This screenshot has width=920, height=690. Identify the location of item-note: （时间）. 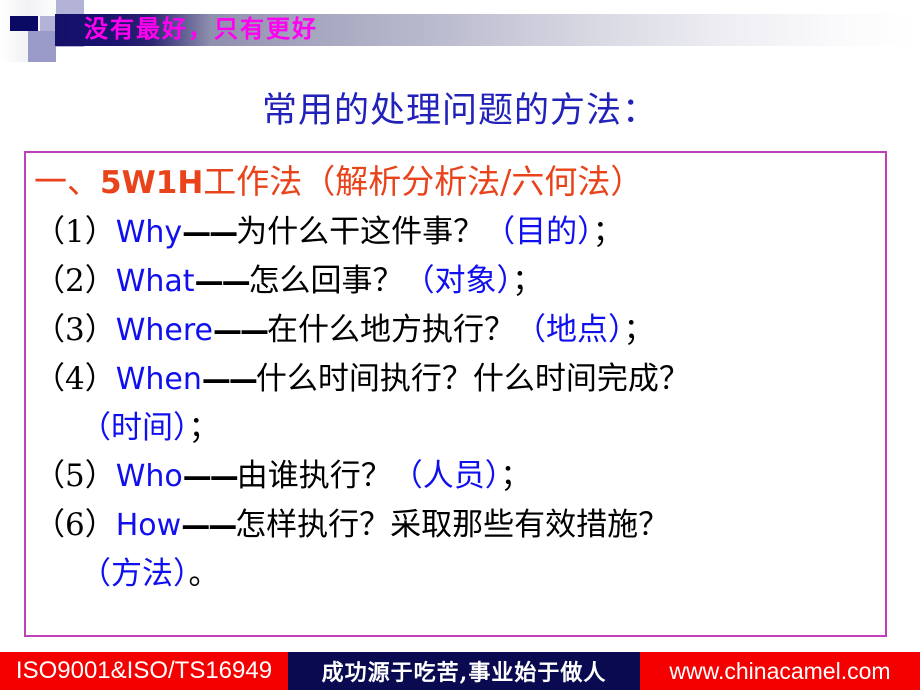
(134, 428).